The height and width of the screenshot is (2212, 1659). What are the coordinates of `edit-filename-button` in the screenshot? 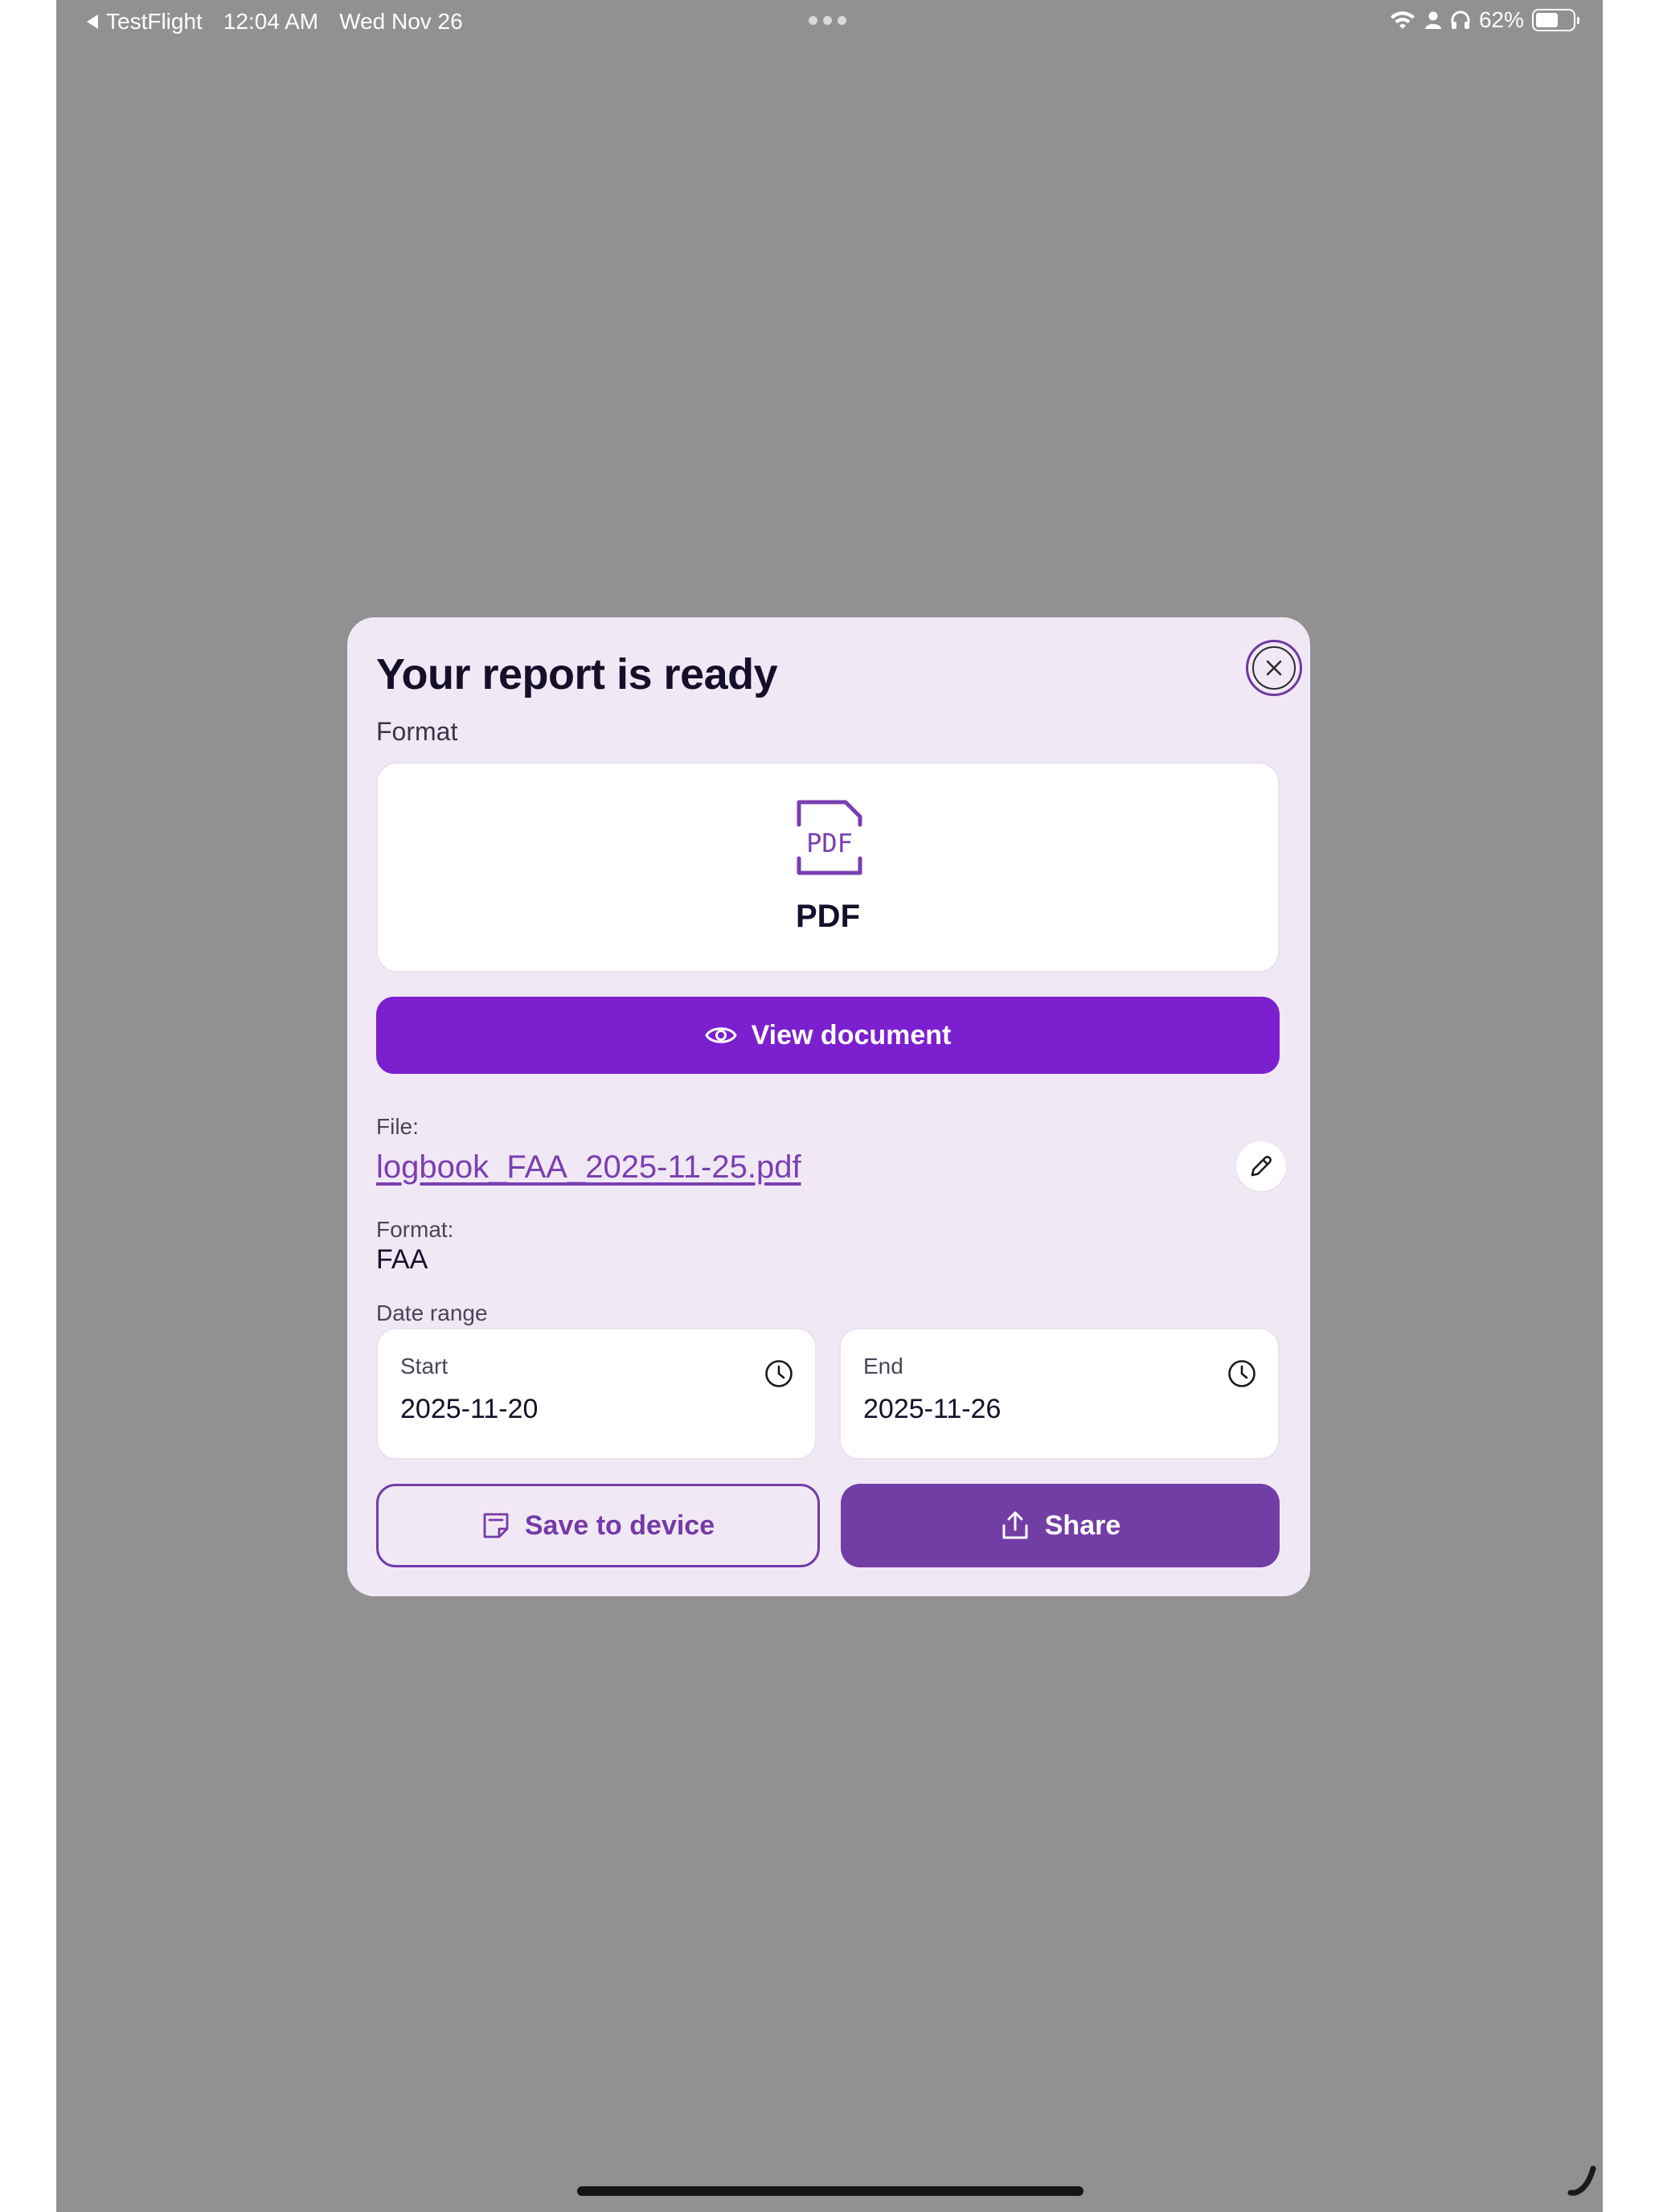 It's located at (1261, 1166).